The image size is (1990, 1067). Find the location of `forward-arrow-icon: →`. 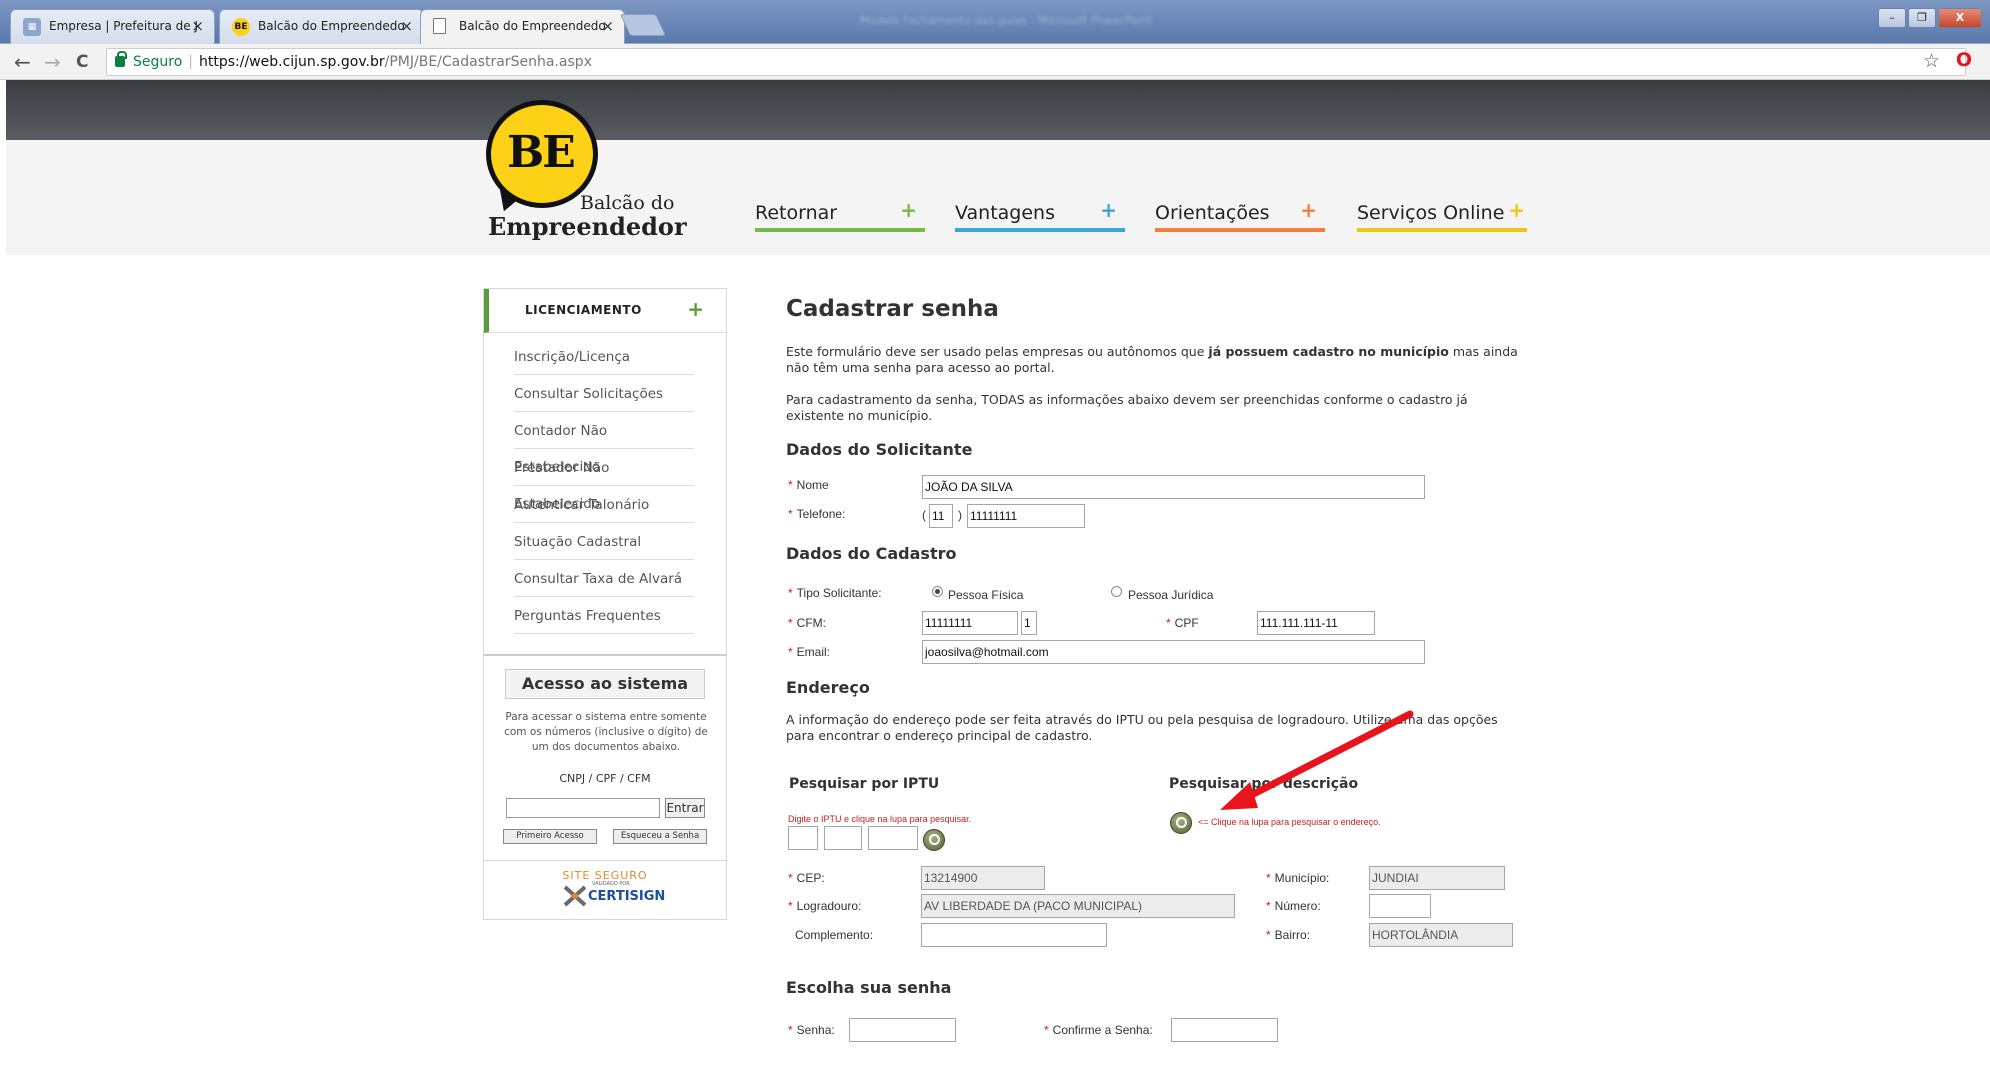

forward-arrow-icon: → is located at coordinates (52, 62).